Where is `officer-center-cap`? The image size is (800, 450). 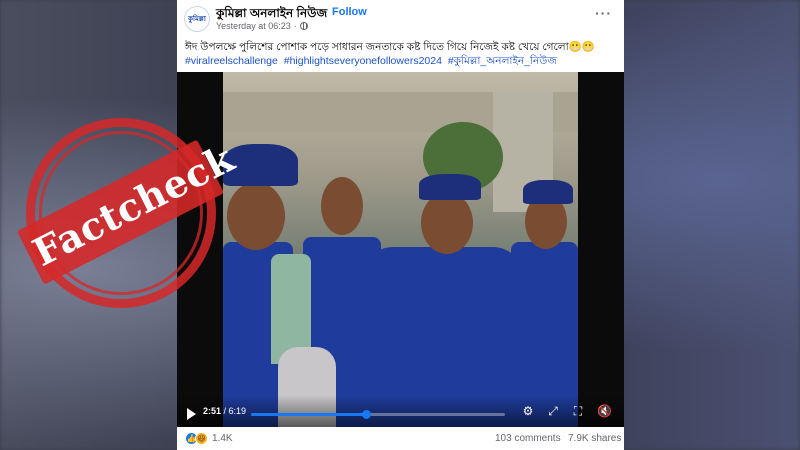
officer-center-cap is located at coordinates (450, 187).